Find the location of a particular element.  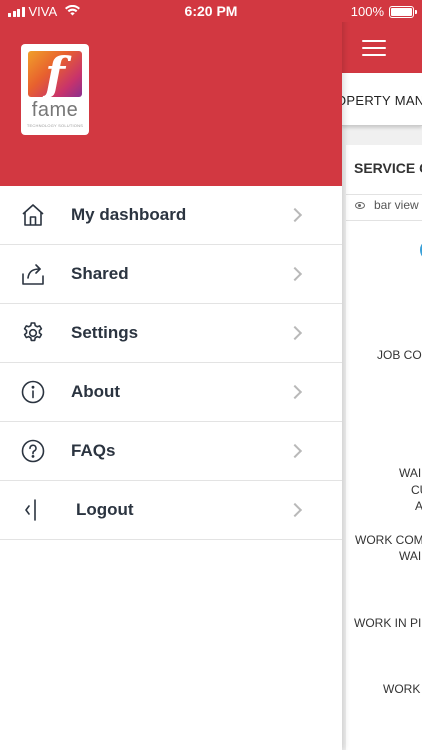

menu-item-logout: Logout is located at coordinates (171, 510).